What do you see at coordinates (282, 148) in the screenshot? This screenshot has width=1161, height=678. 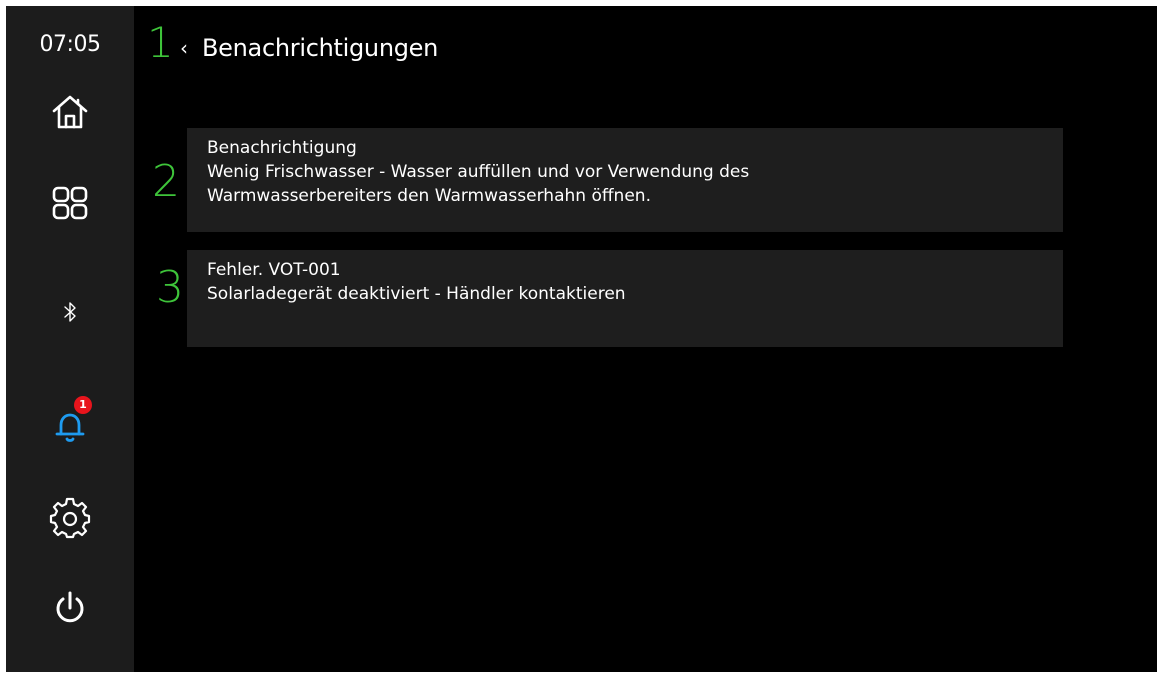 I see `notification-heading: Benachrichtigung` at bounding box center [282, 148].